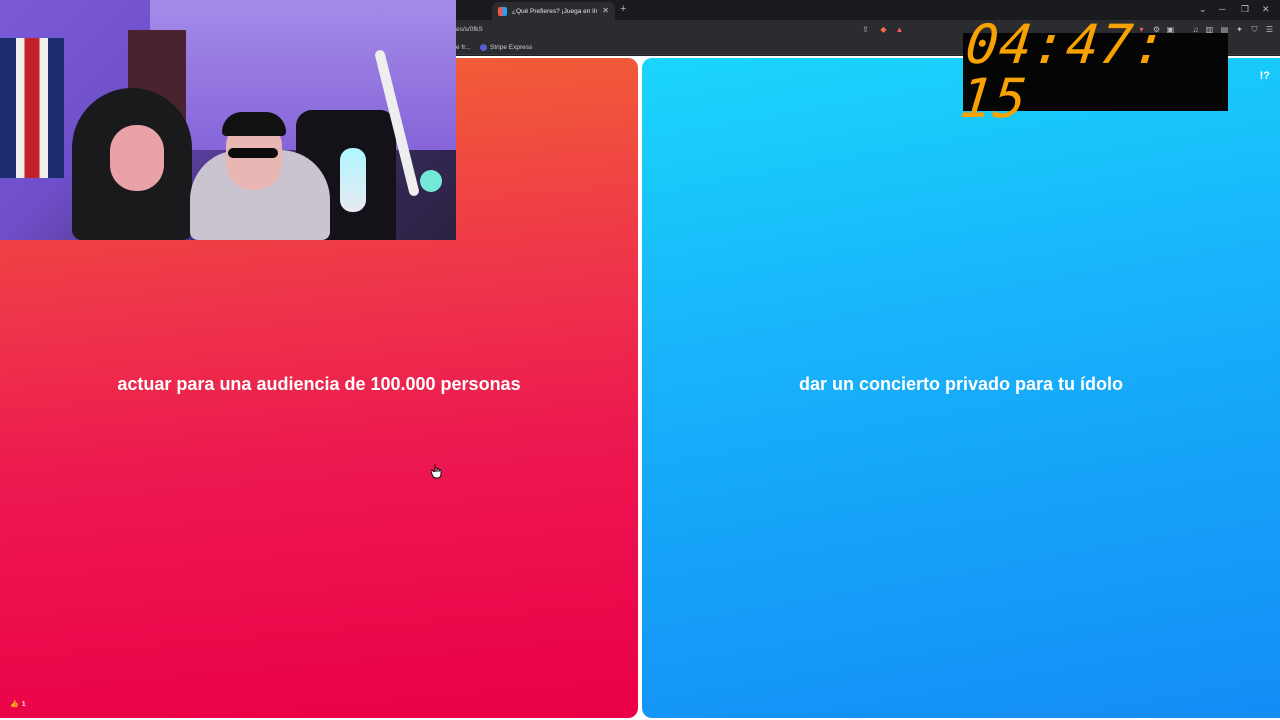 This screenshot has height=720, width=1280. Describe the element at coordinates (32, 108) in the screenshot. I see `webcam-flag` at that location.